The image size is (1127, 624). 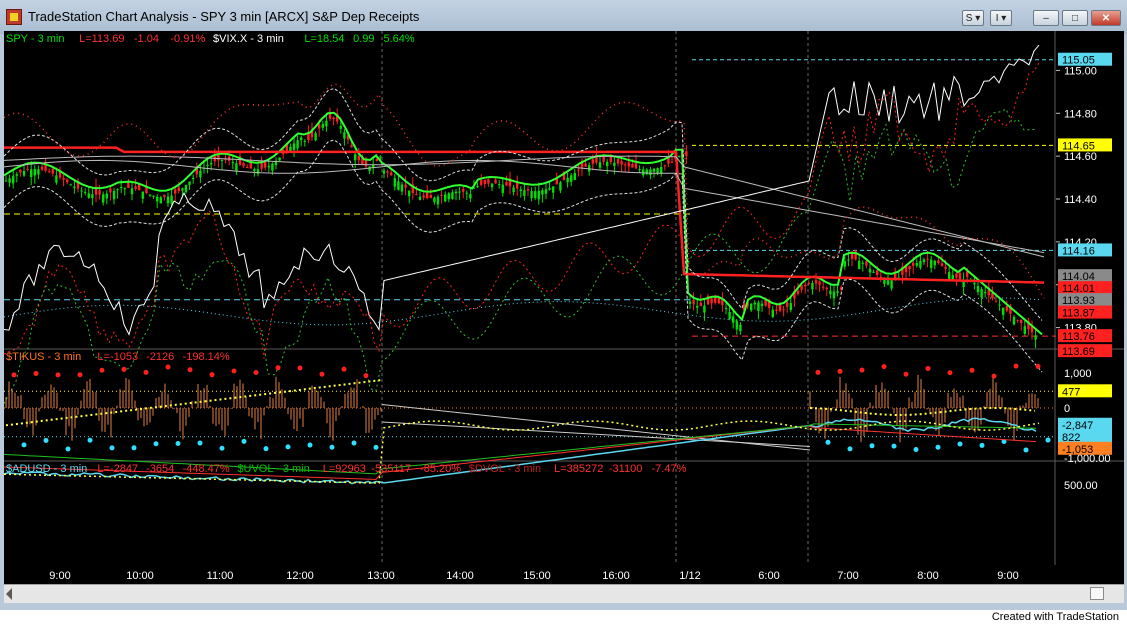 I want to click on adusd-legend-item: L=-2847, so click(x=117, y=469).